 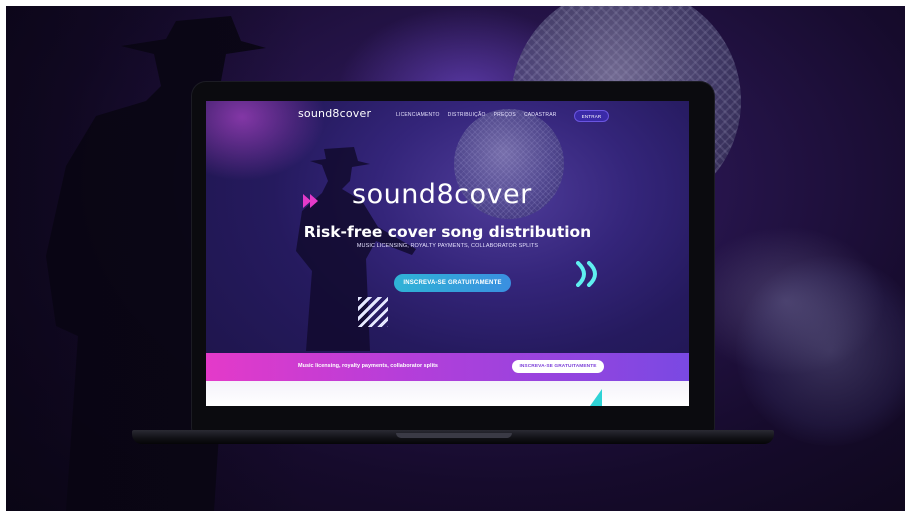 What do you see at coordinates (467, 115) in the screenshot?
I see `nav-link-distribution: DISTRIBUIÇÃO` at bounding box center [467, 115].